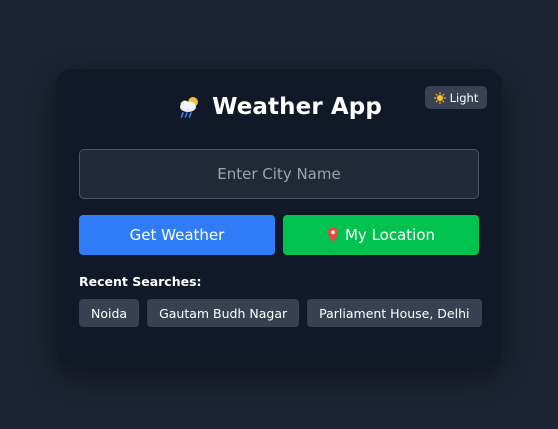  I want to click on get-weather-button: Get Weather, so click(177, 235).